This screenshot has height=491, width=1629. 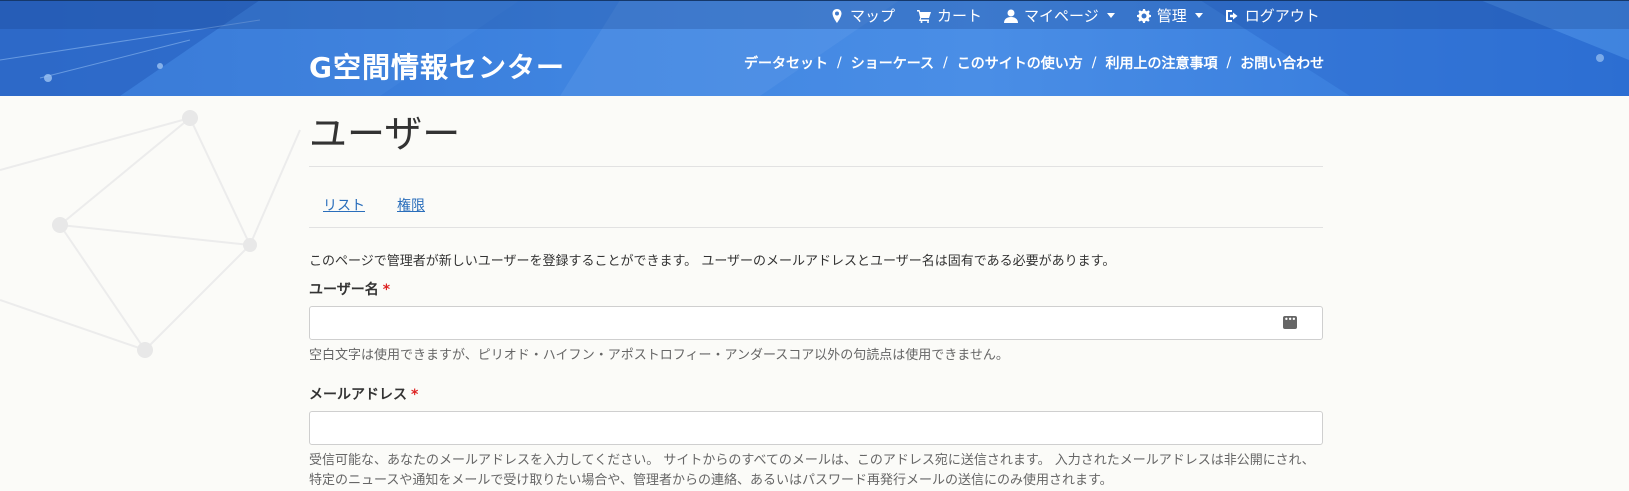 I want to click on nav-datasets: データセット, so click(x=786, y=63).